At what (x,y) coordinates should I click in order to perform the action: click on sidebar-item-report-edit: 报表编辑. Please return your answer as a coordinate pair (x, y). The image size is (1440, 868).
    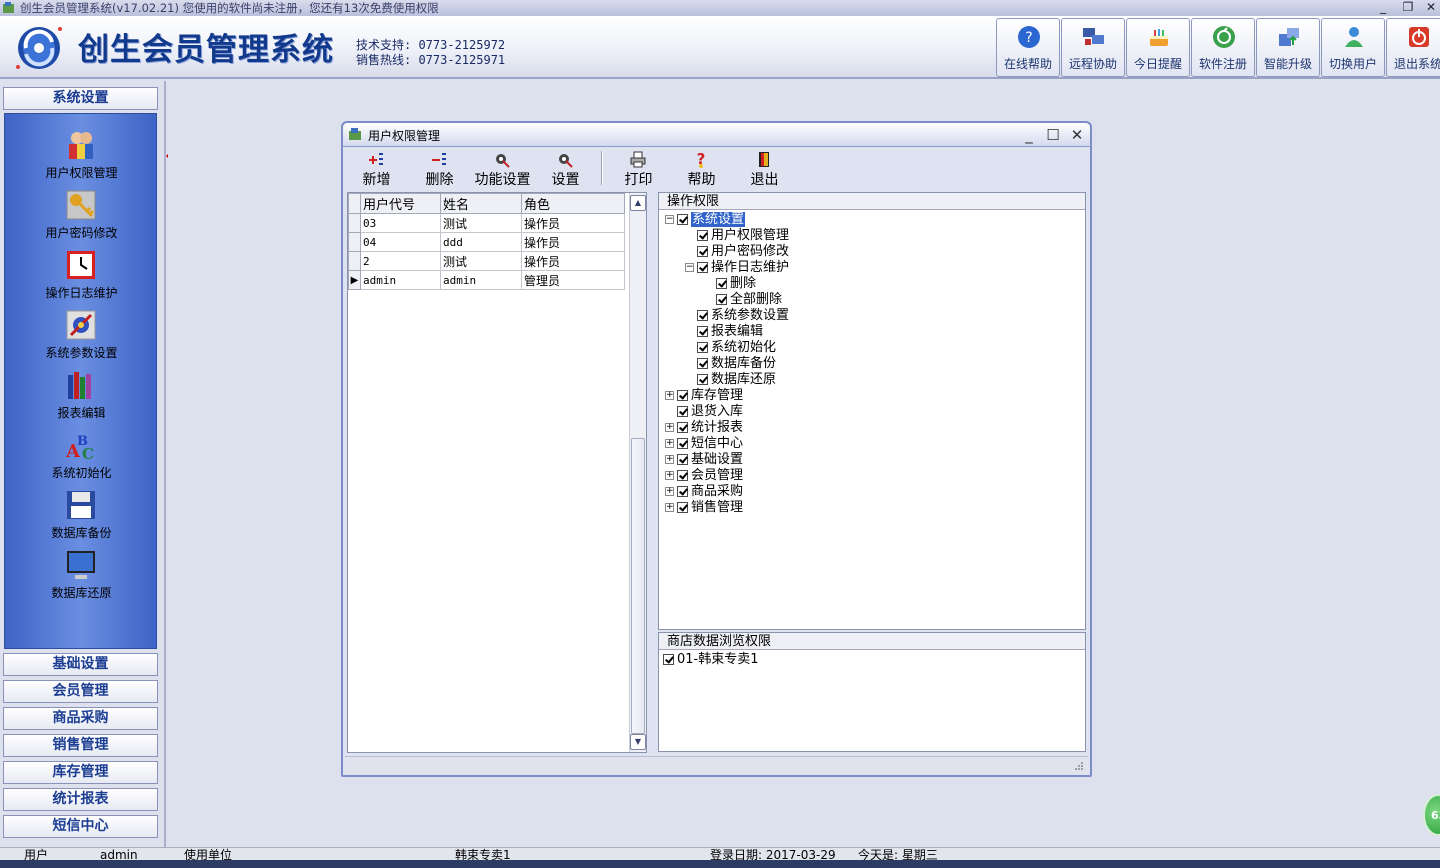
    Looking at the image, I should click on (81, 397).